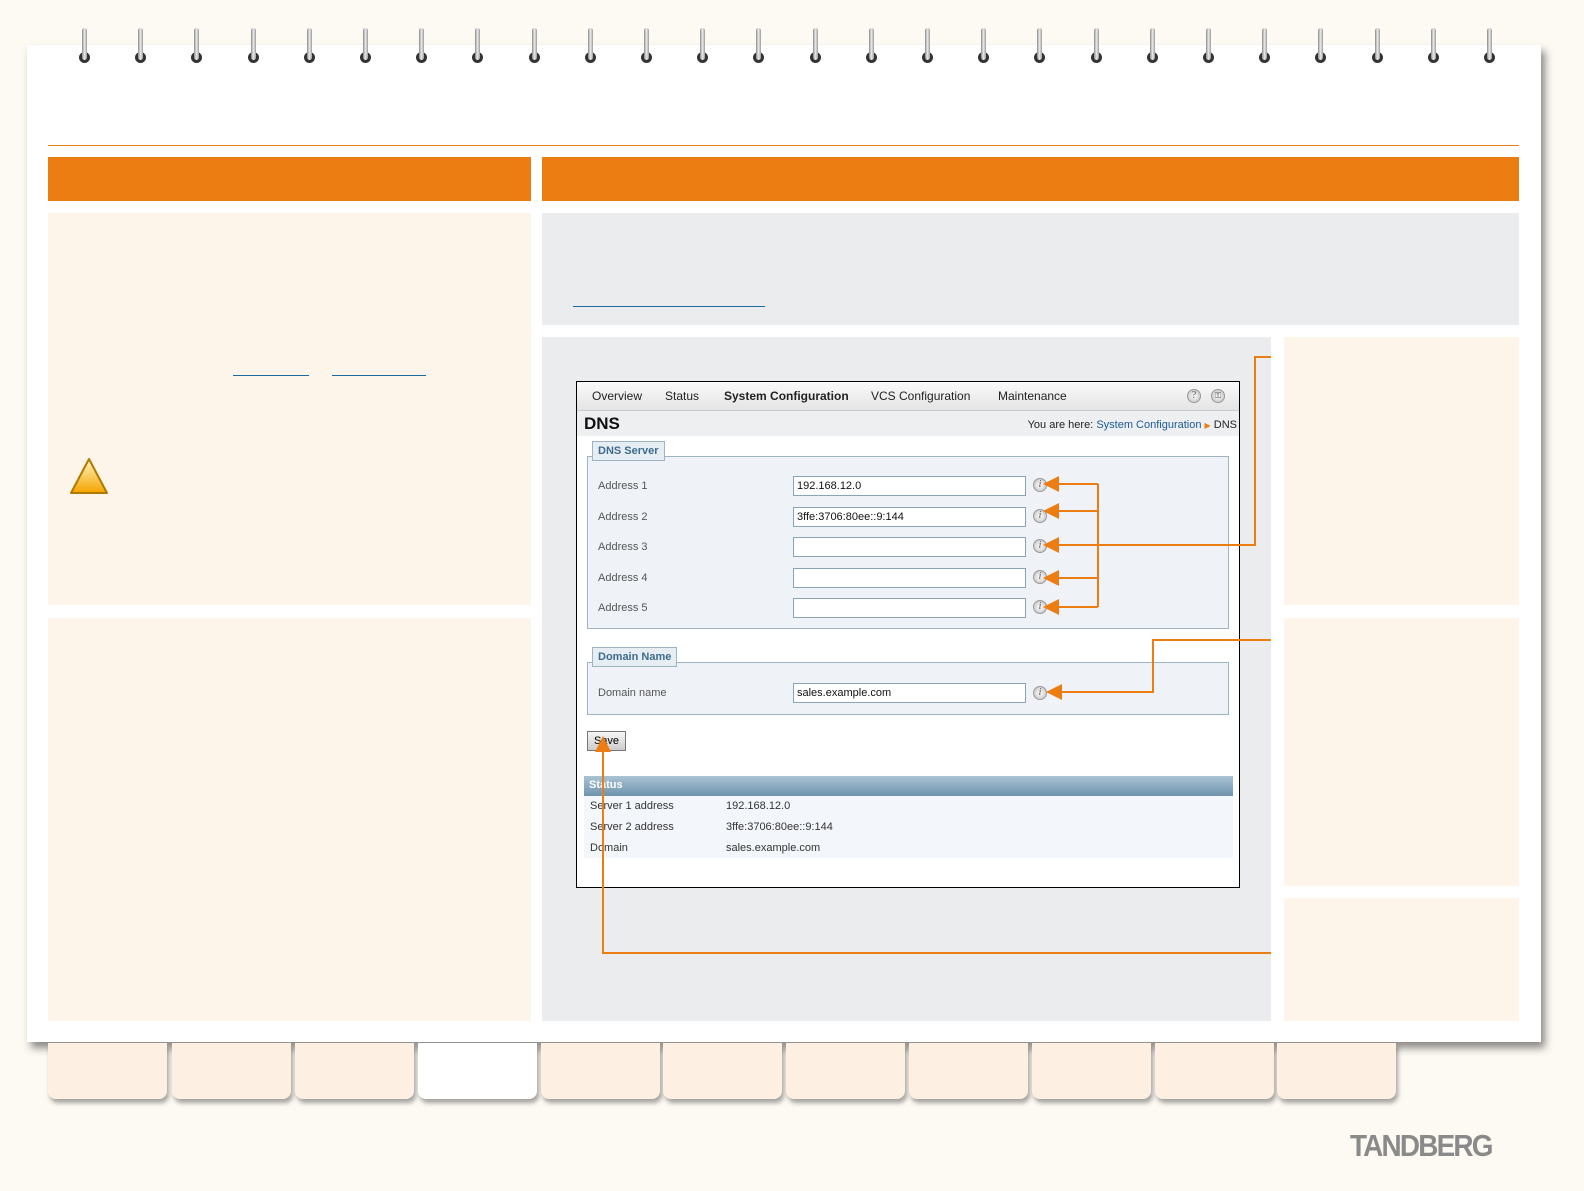 This screenshot has width=1584, height=1191. I want to click on tandberg-logo: TANDBERG, so click(1421, 1145).